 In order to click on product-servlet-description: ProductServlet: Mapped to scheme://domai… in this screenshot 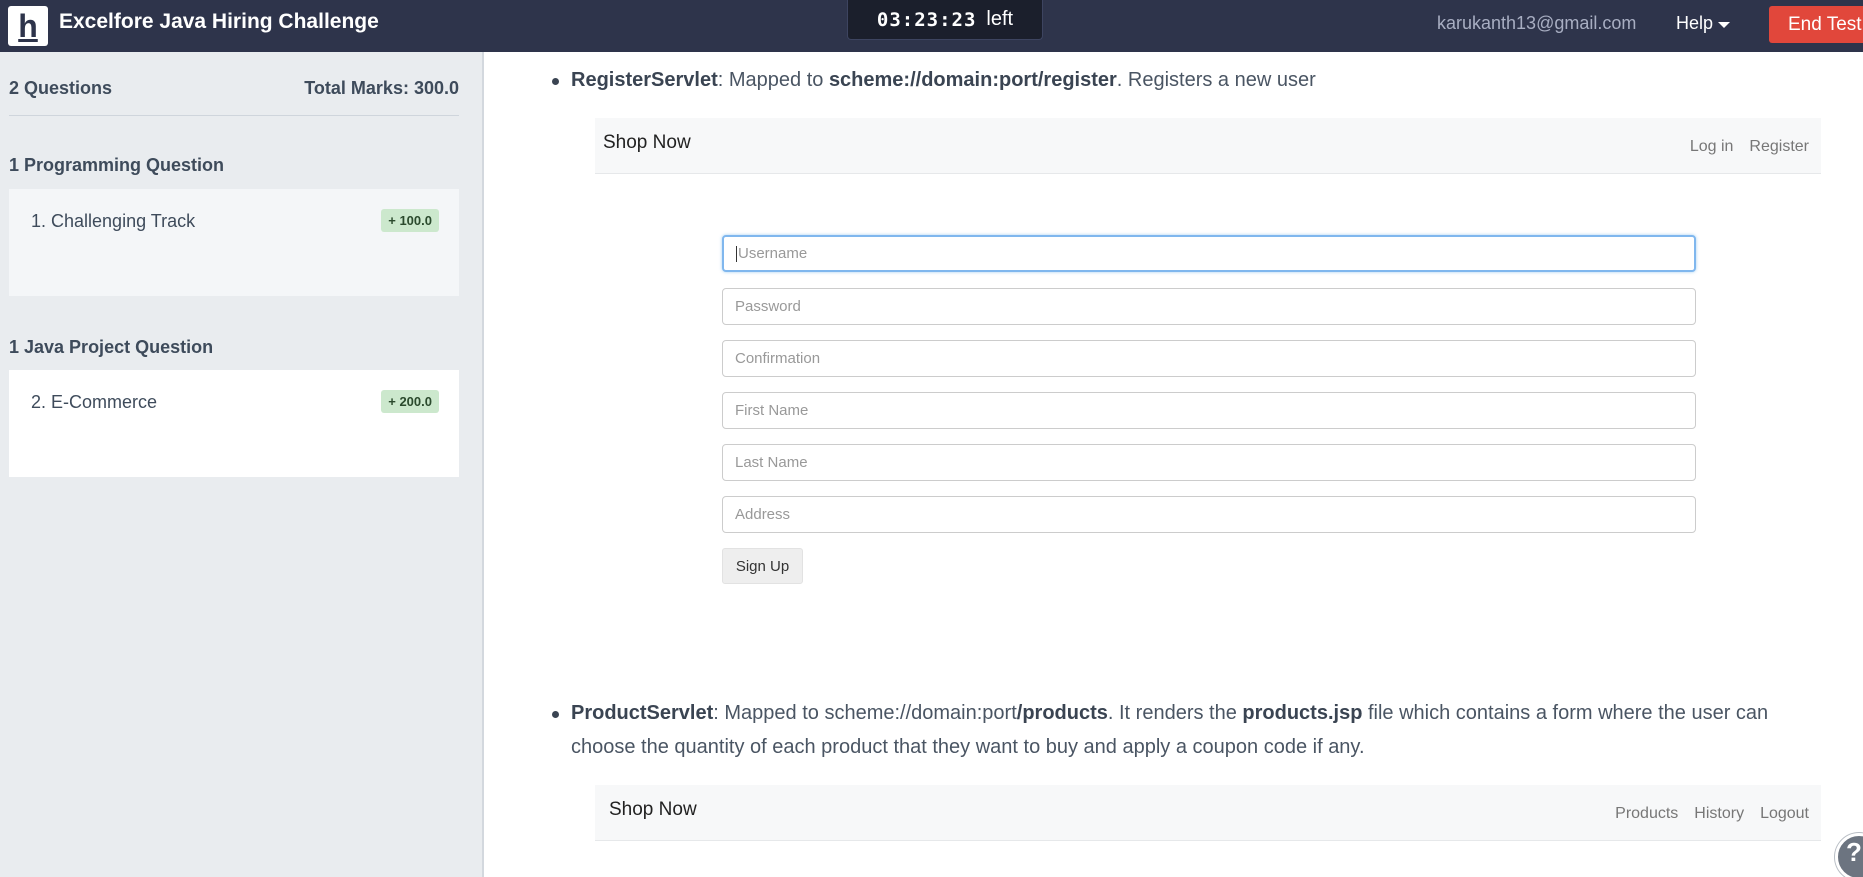, I will do `click(1169, 713)`.